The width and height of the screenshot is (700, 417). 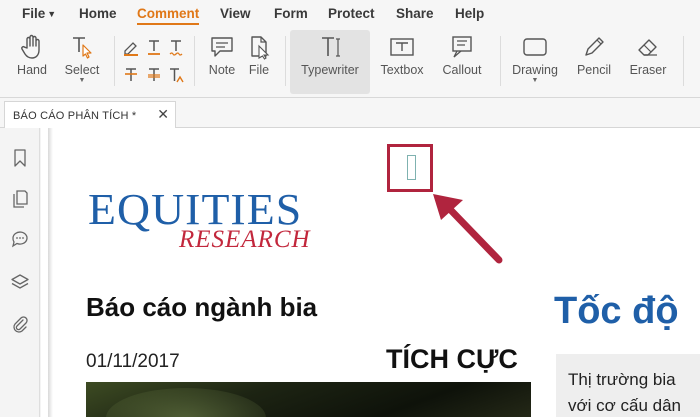 I want to click on pencil-tool-button: Pencil, so click(x=594, y=62).